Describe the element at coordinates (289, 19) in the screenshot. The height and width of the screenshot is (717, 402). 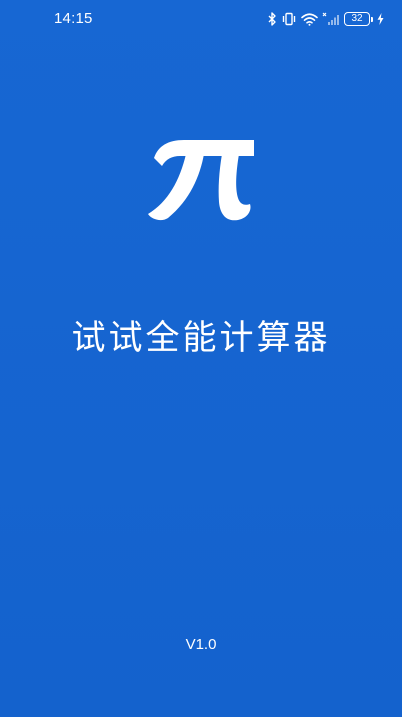
I see `vibrate-icon` at that location.